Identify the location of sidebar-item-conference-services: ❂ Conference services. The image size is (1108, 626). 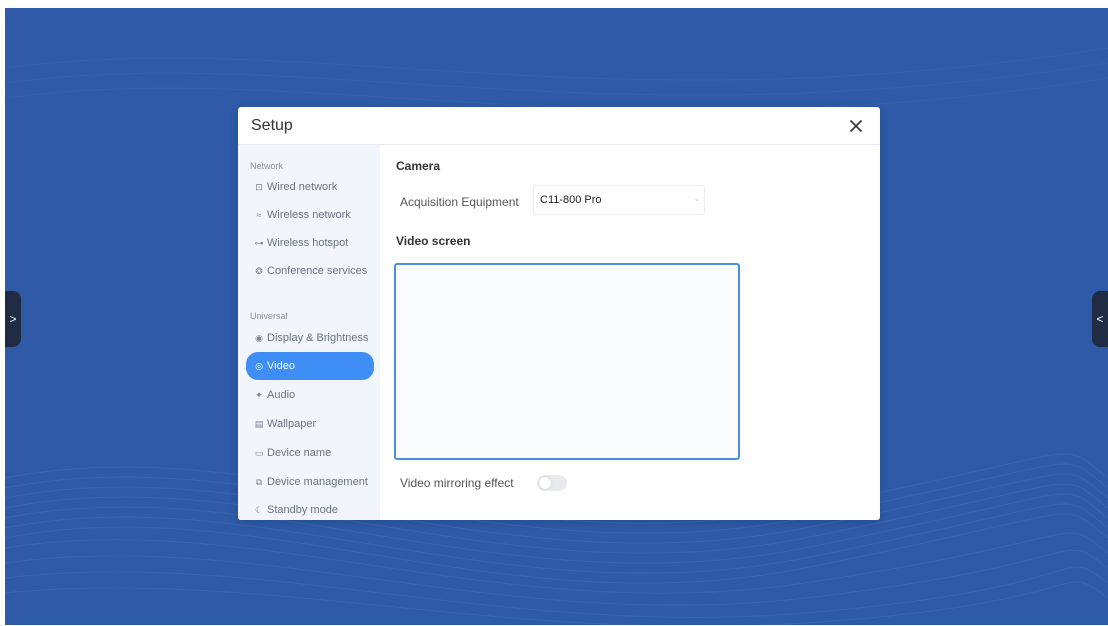
(310, 271).